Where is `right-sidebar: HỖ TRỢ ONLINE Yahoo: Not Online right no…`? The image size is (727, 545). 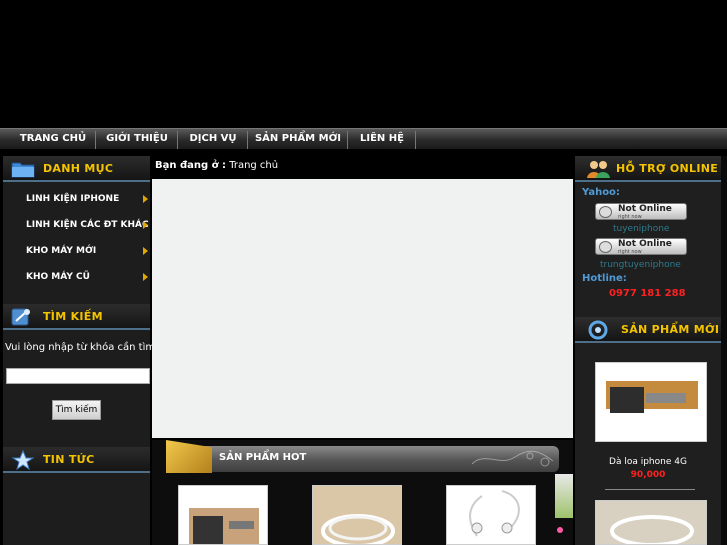
right-sidebar: HỖ TRỢ ONLINE Yahoo: Not Online right no… is located at coordinates (648, 350).